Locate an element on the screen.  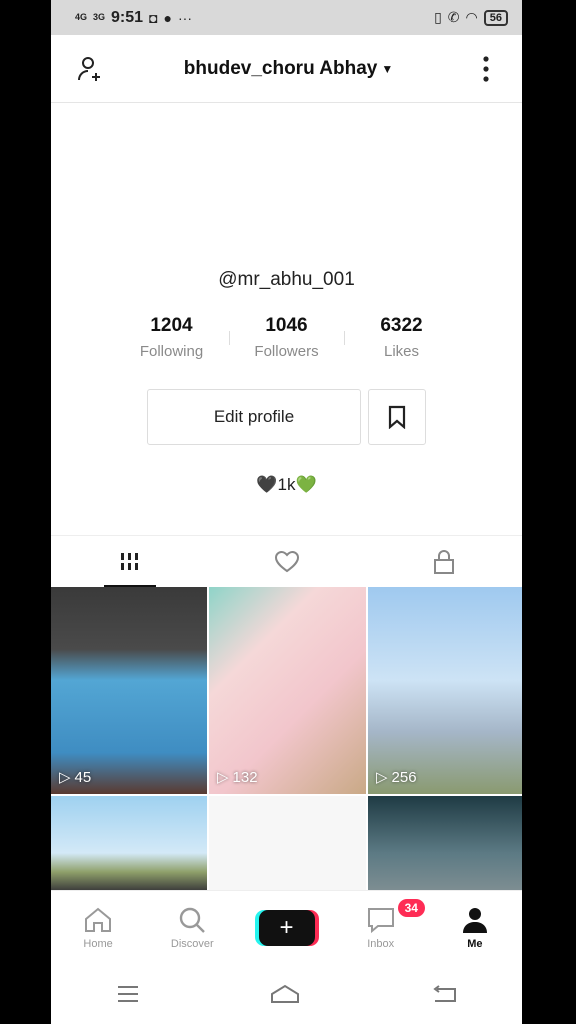
private-lock-icon is located at coordinates (443, 561).